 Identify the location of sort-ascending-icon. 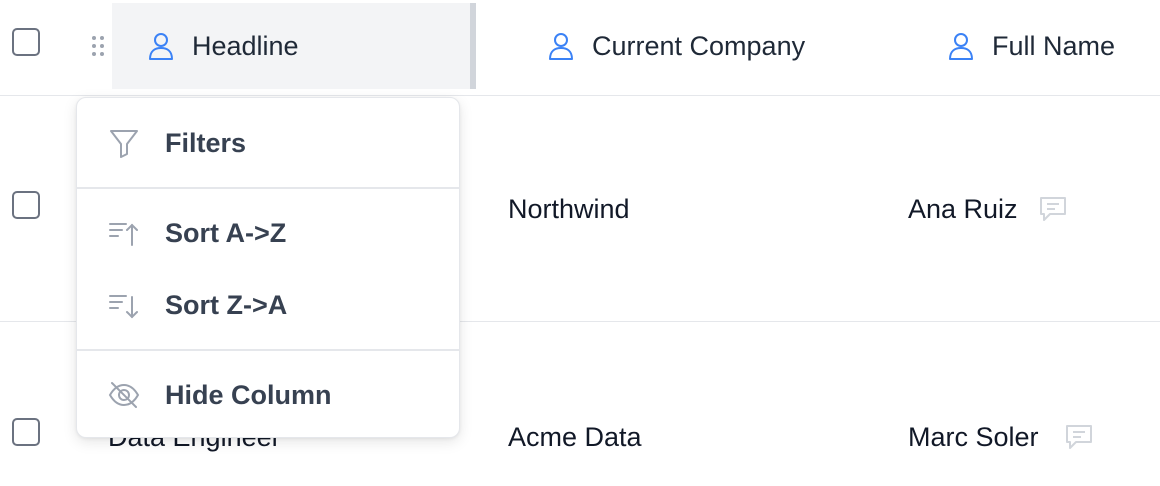
(123, 234).